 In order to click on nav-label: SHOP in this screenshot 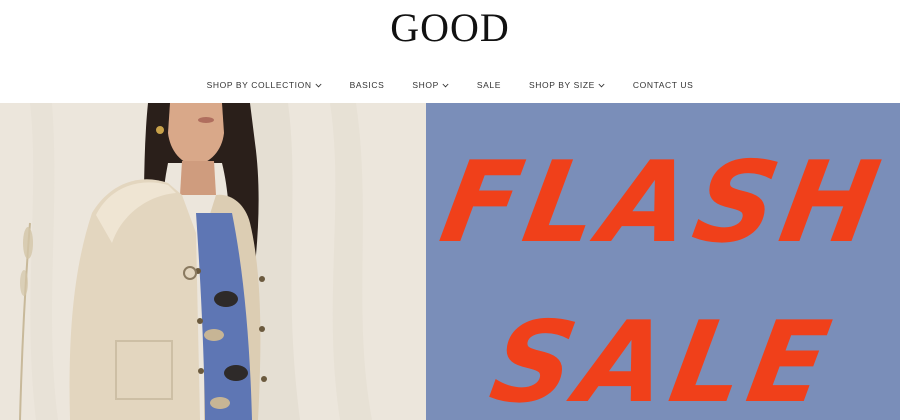, I will do `click(425, 85)`.